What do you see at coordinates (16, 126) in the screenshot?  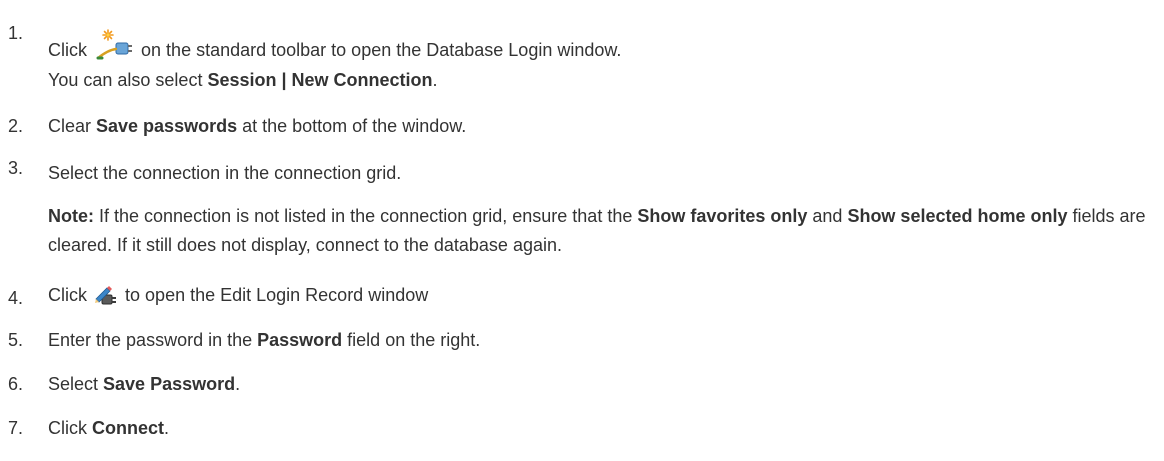 I see `step-number: 2.` at bounding box center [16, 126].